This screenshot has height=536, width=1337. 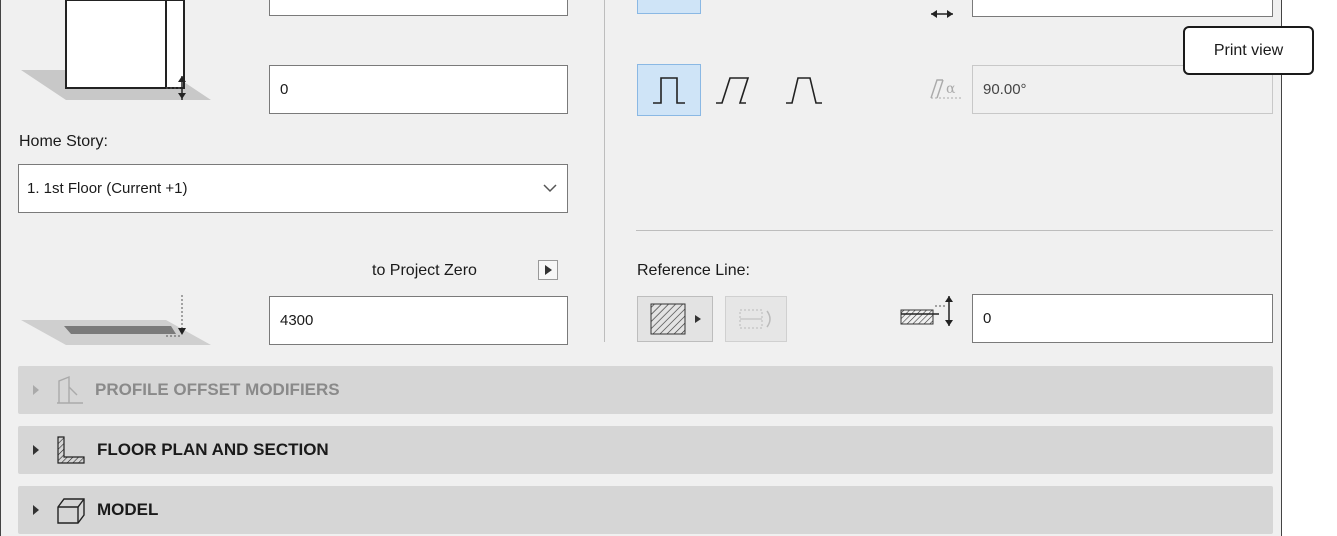 What do you see at coordinates (217, 389) in the screenshot?
I see `section-title: PROFILE OFFSET MODIFIERS` at bounding box center [217, 389].